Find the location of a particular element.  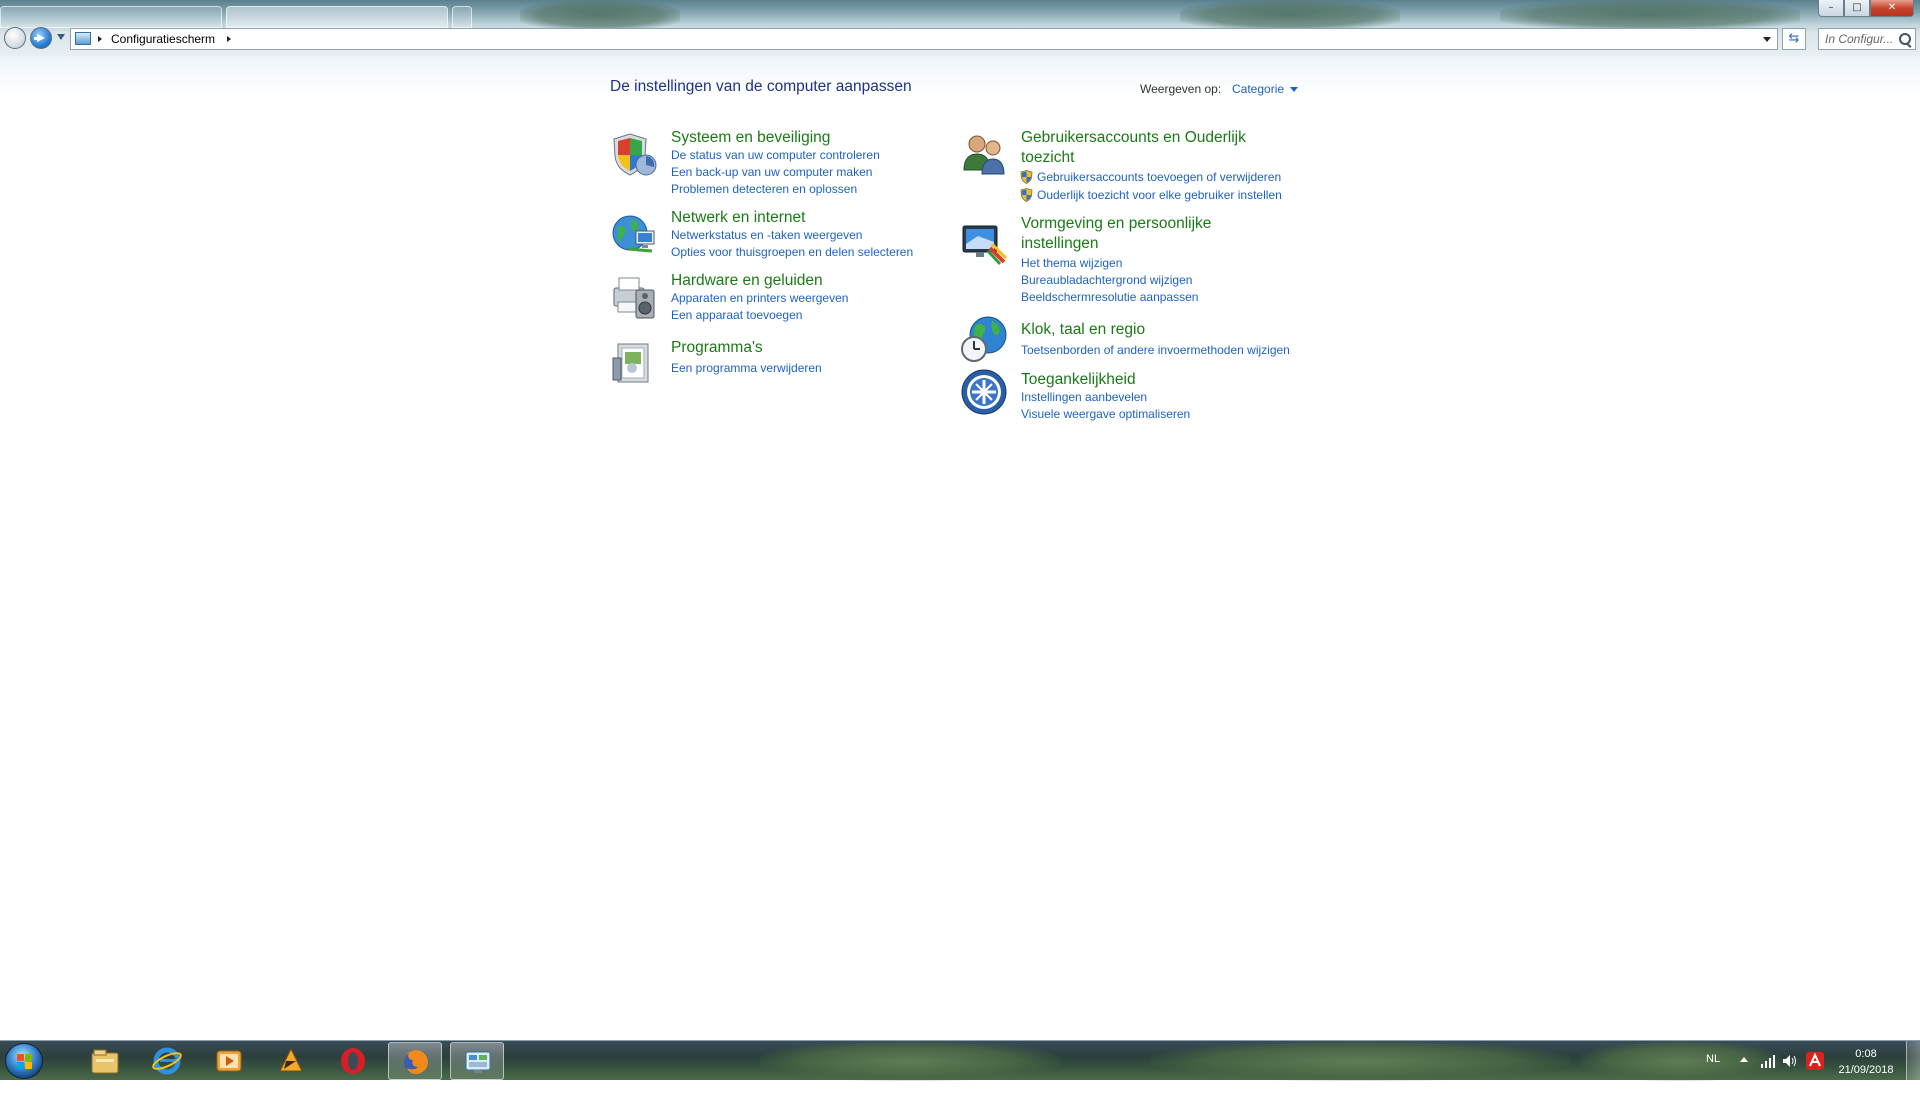

breadcrumb-item: Configuratiescherm is located at coordinates (163, 39).